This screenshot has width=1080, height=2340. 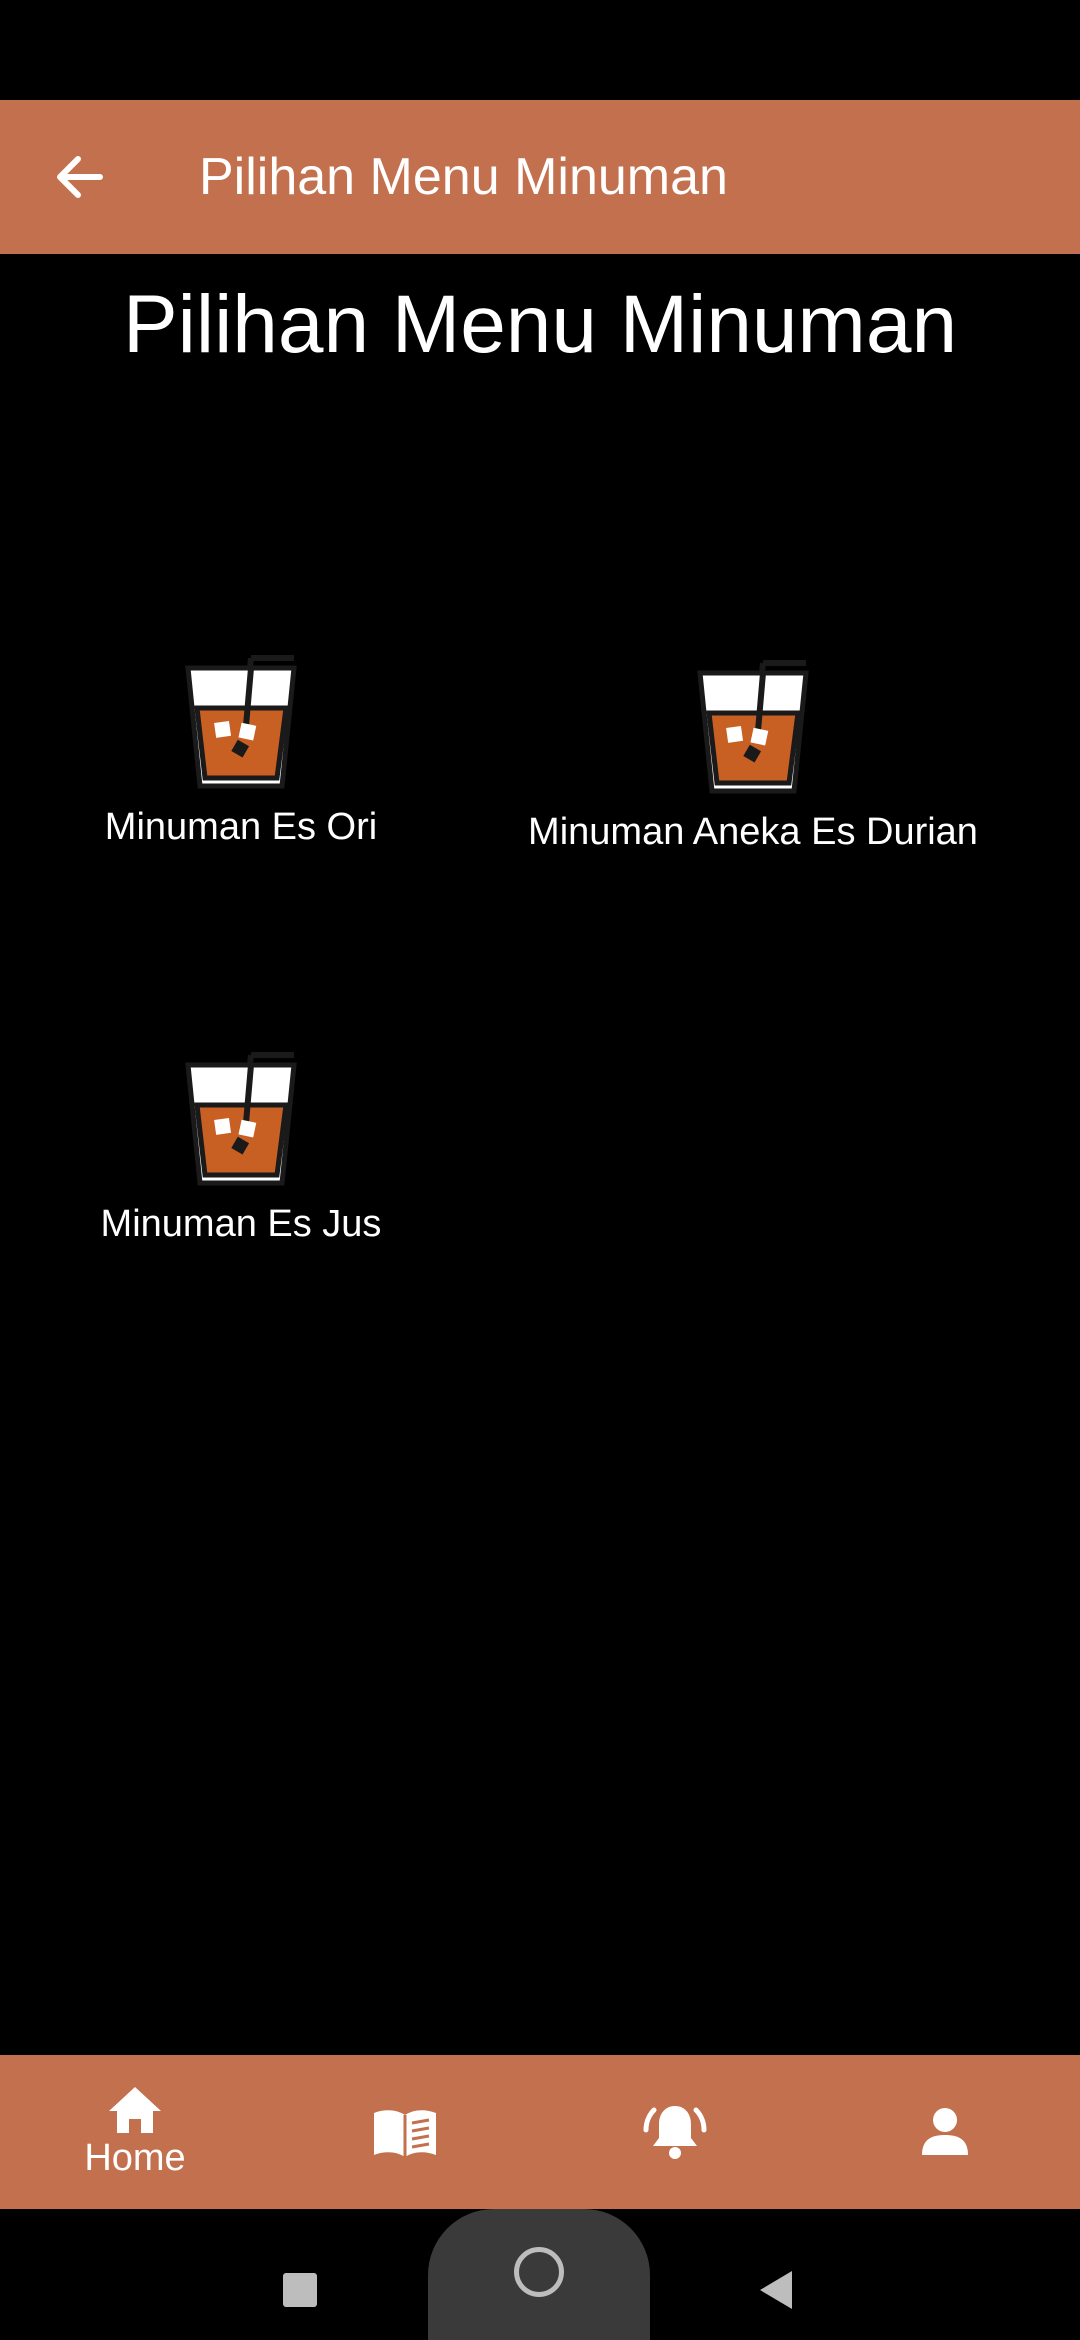 I want to click on nav-item-home: Home, so click(x=135, y=2132).